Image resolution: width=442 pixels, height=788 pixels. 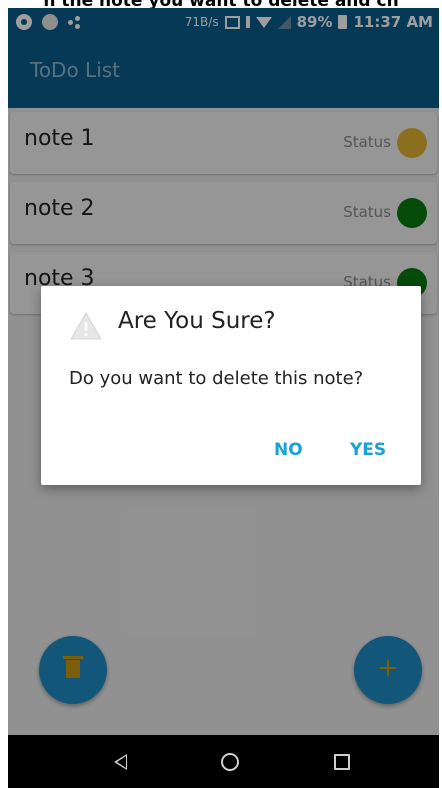 What do you see at coordinates (197, 321) in the screenshot?
I see `dialog-title: Are You Sure?` at bounding box center [197, 321].